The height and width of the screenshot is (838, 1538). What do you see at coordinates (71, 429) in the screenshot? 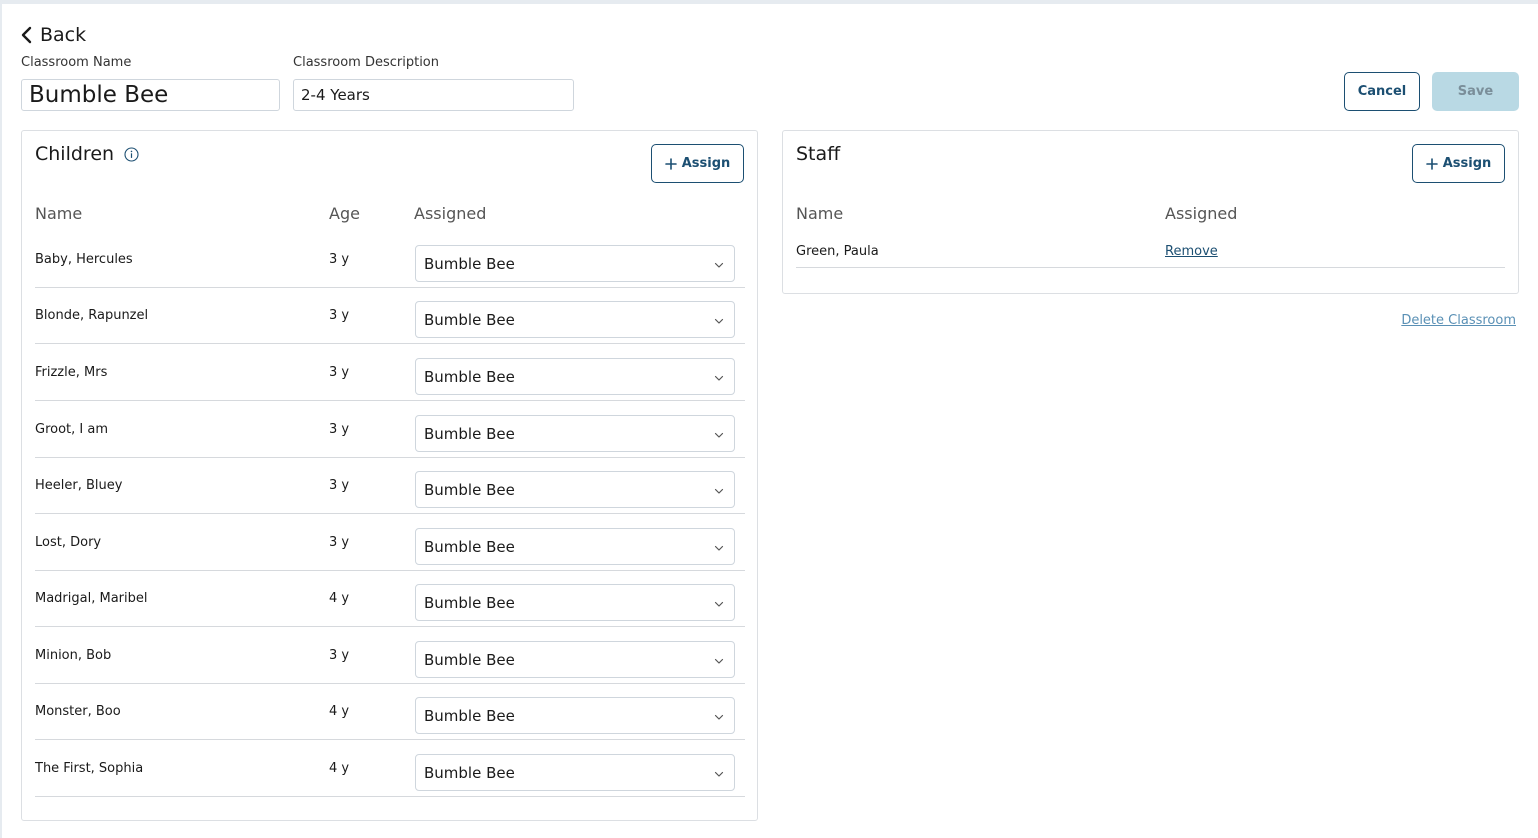
I see `child-name: Groot, I am` at bounding box center [71, 429].